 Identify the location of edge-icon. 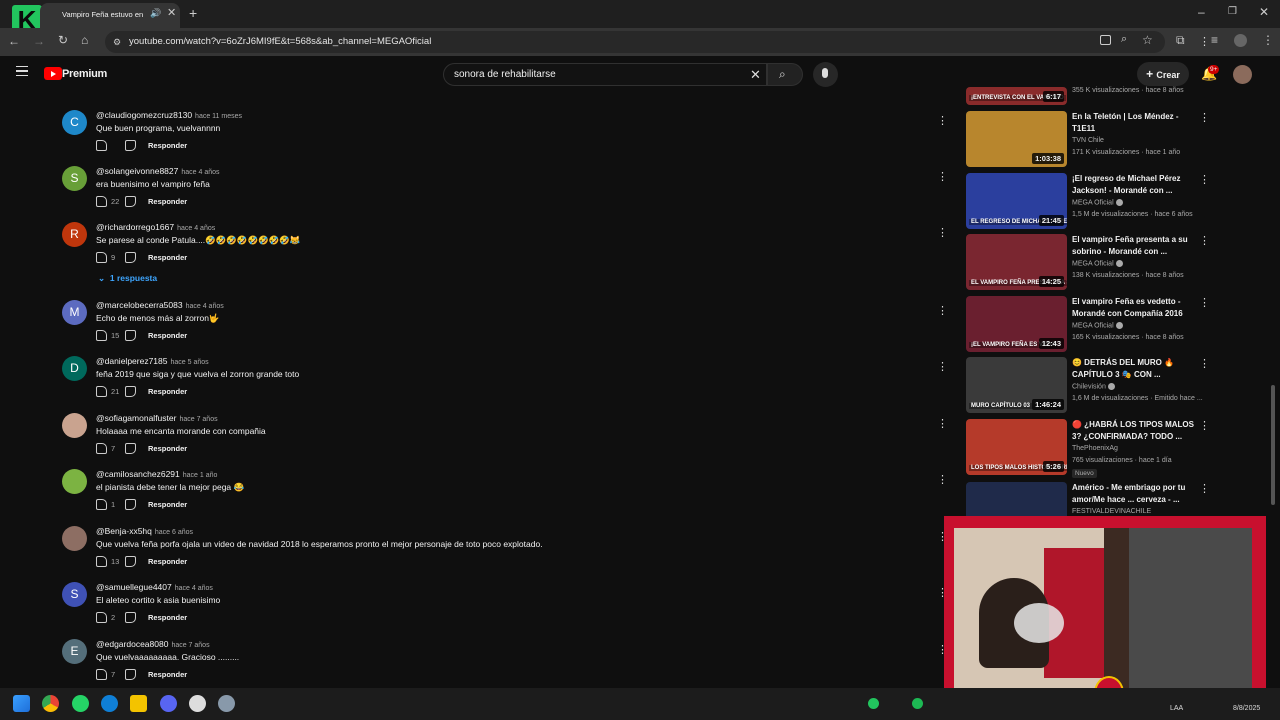
(109, 703).